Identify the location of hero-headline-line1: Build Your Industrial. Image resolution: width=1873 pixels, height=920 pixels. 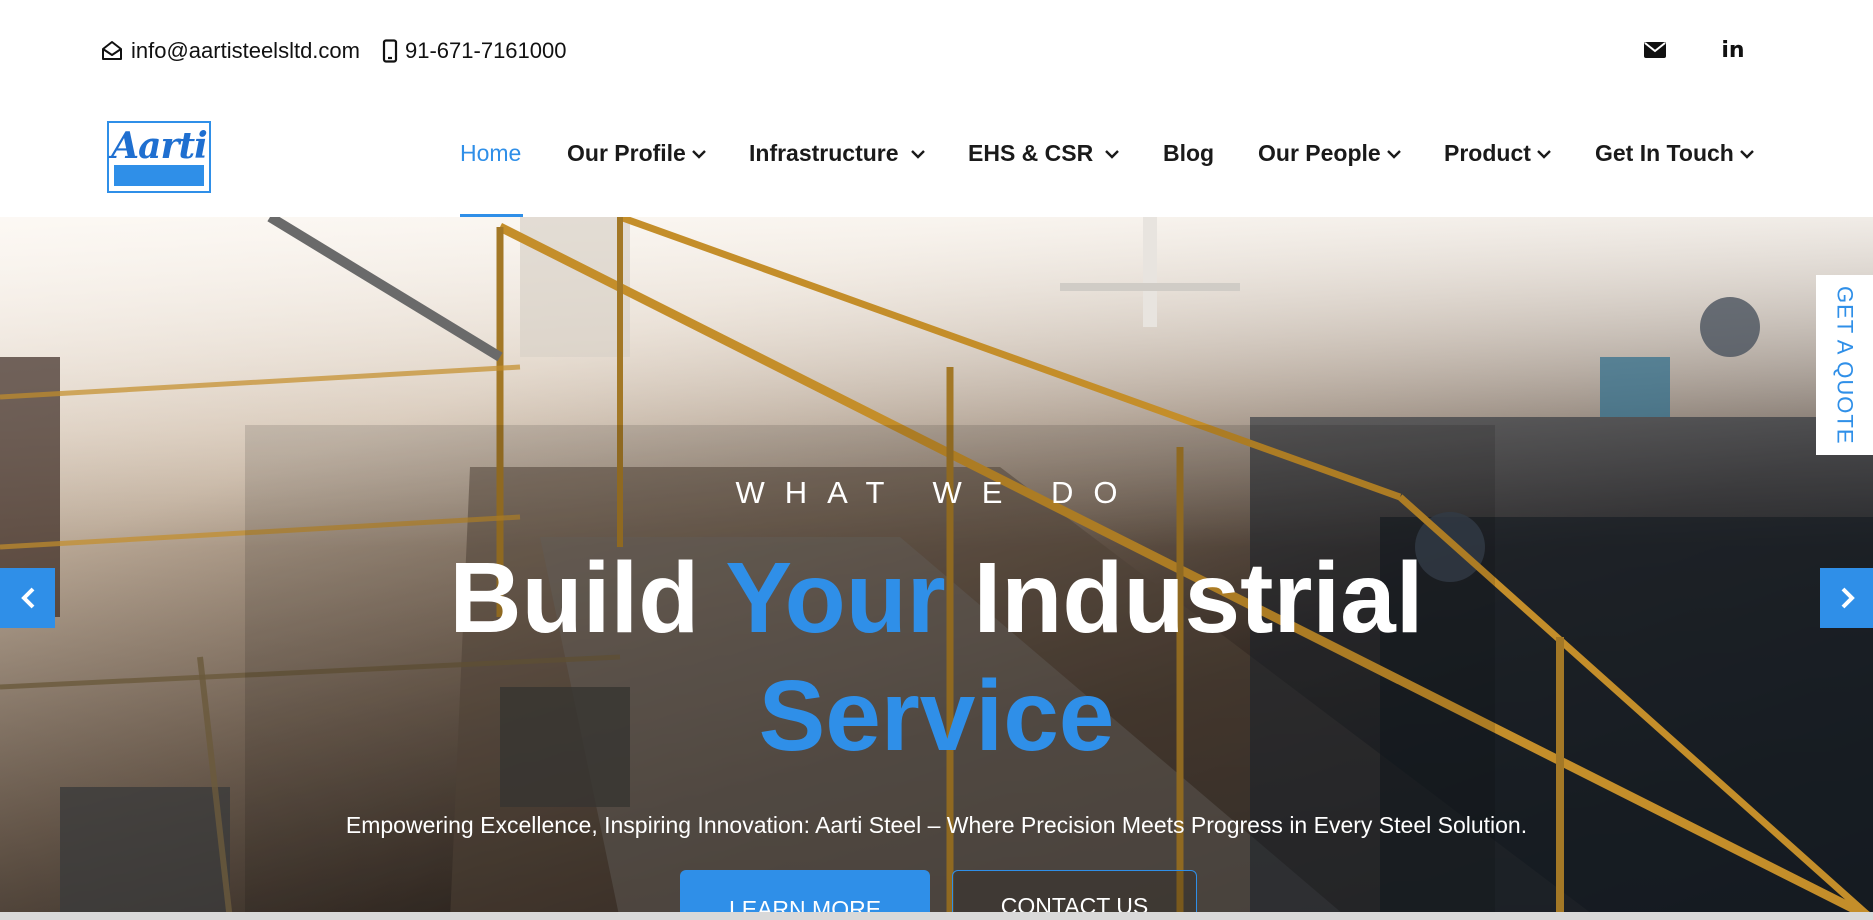
(936, 598).